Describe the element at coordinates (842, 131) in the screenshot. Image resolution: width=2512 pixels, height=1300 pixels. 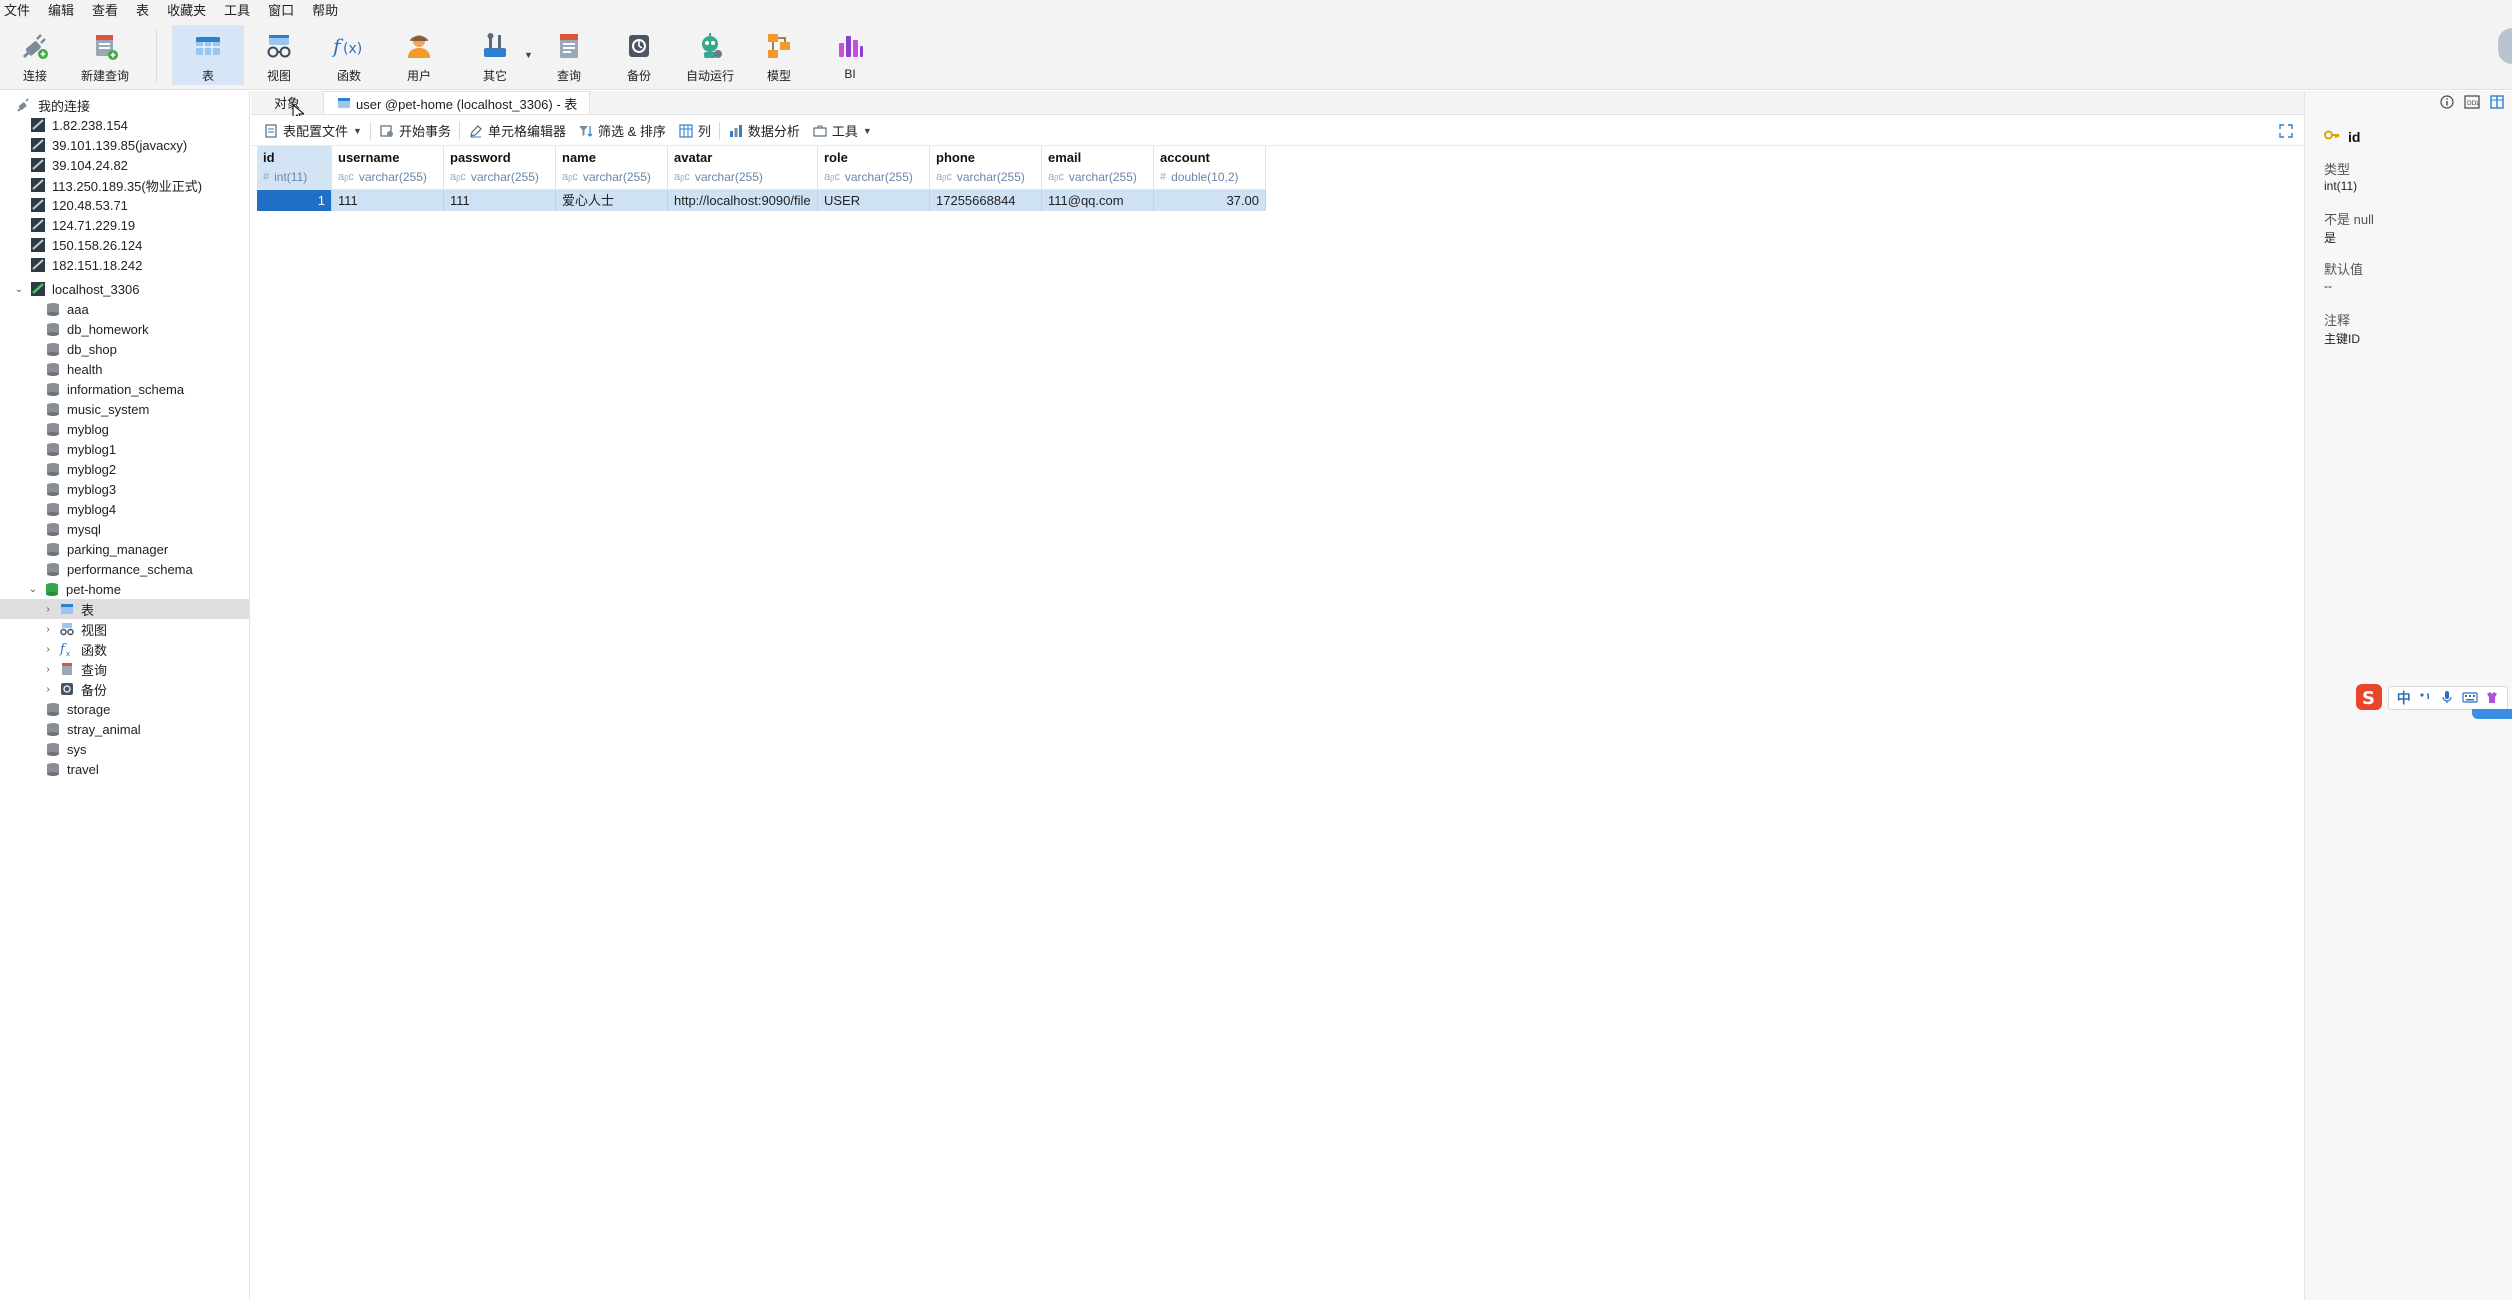
I see `tools-dropdown-button: 工具 ▼` at that location.